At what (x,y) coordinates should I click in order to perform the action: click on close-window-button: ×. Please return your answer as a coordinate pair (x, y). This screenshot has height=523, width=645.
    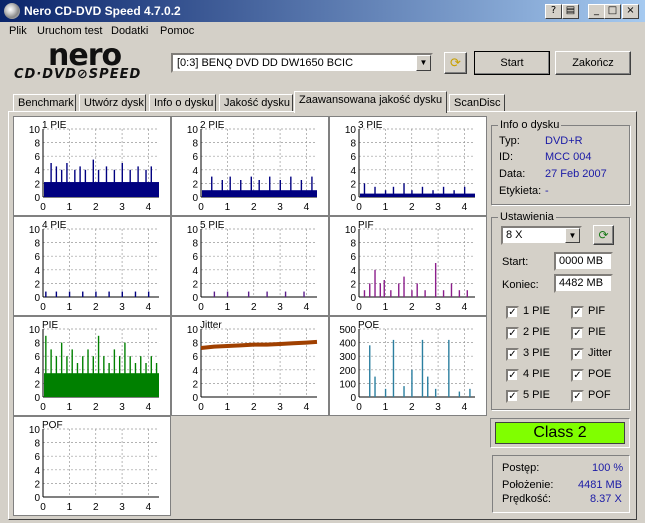
    Looking at the image, I should click on (630, 11).